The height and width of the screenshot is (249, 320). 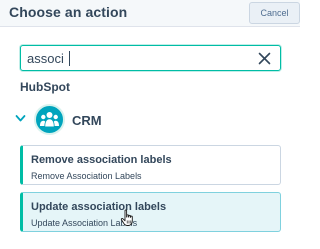 I want to click on dialog-title: Choose an action, so click(x=68, y=12).